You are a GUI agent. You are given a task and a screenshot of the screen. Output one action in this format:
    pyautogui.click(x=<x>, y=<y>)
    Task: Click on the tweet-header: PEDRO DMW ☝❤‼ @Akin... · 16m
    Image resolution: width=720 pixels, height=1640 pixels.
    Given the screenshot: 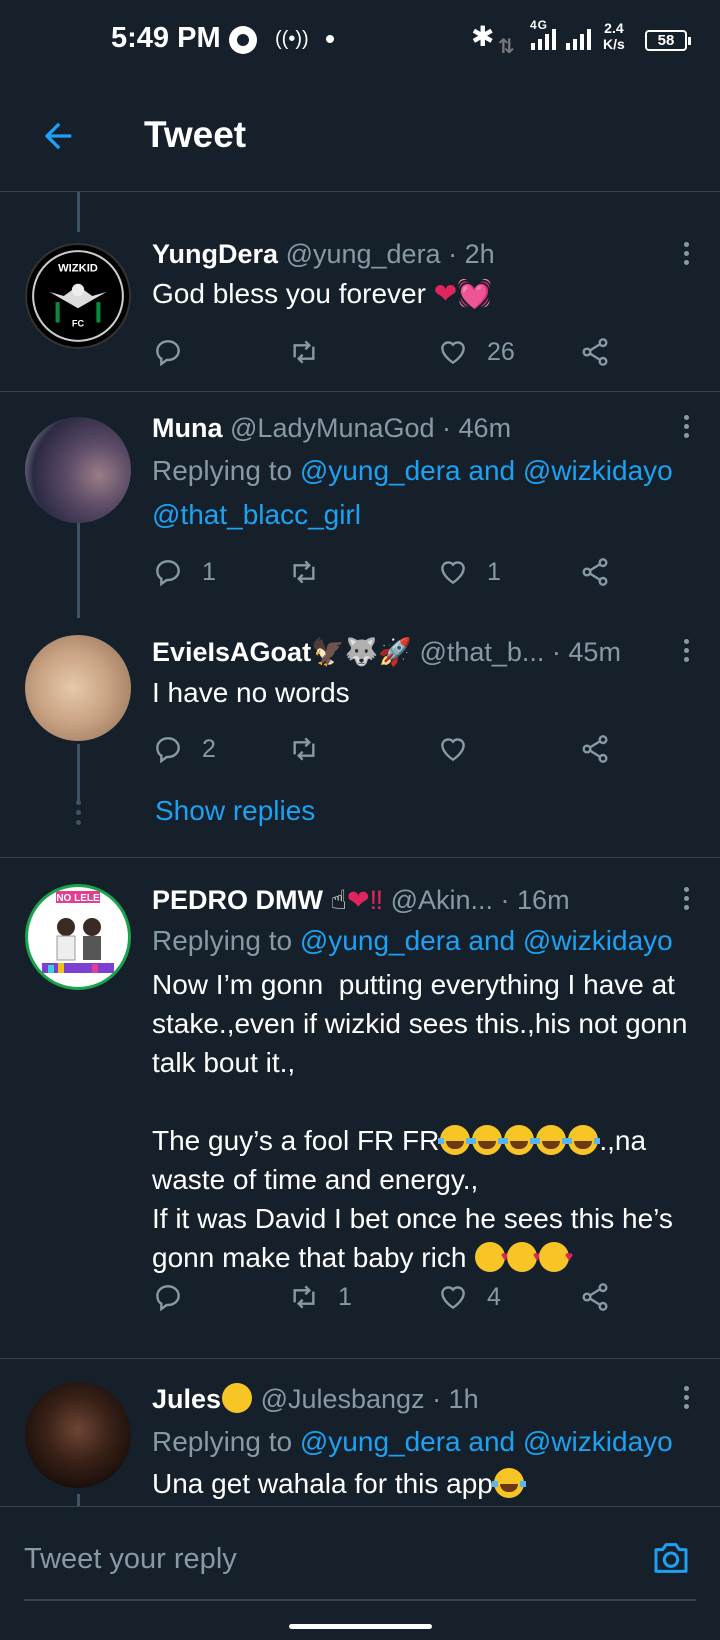 What is the action you would take?
    pyautogui.click(x=386, y=900)
    